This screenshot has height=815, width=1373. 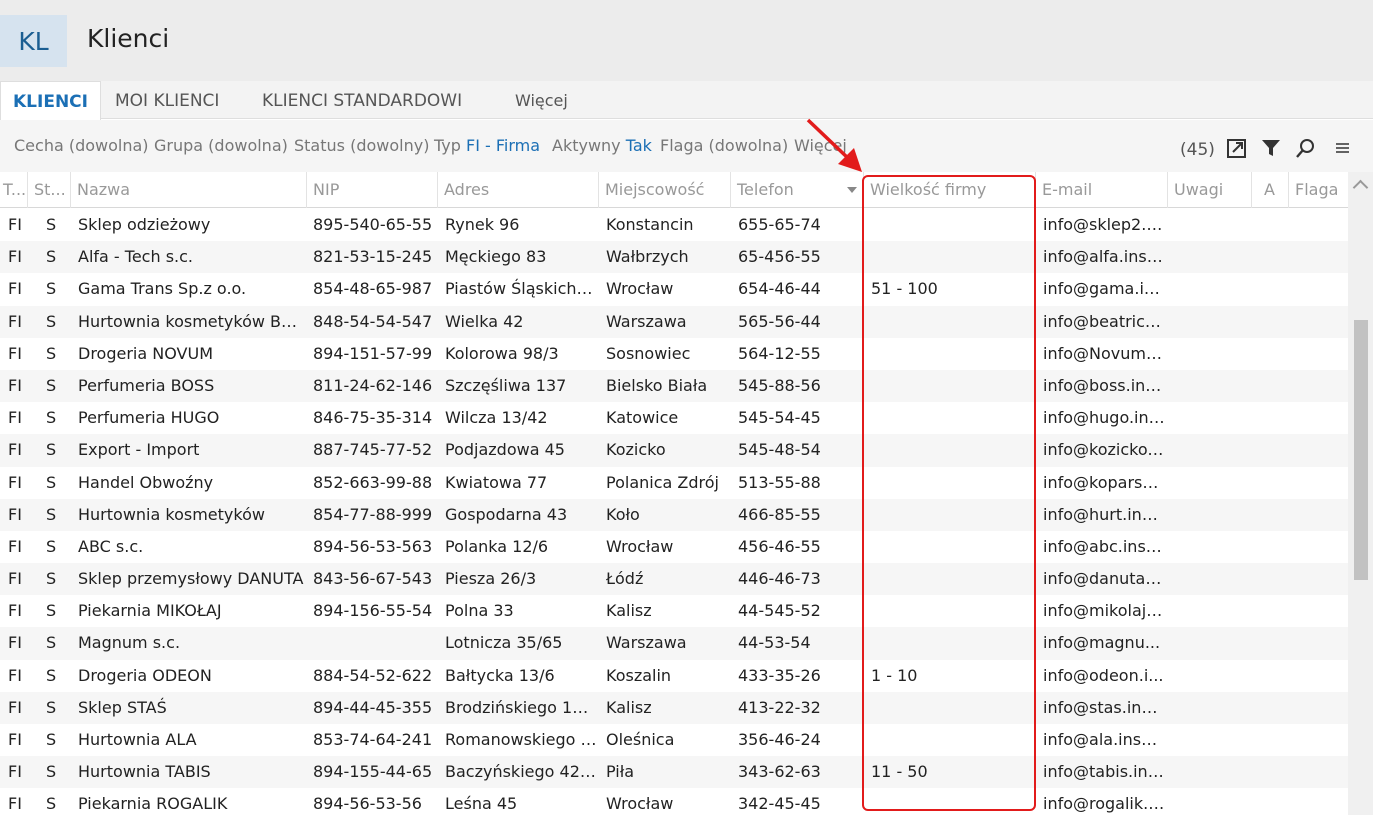 I want to click on filter-icon, so click(x=1271, y=148).